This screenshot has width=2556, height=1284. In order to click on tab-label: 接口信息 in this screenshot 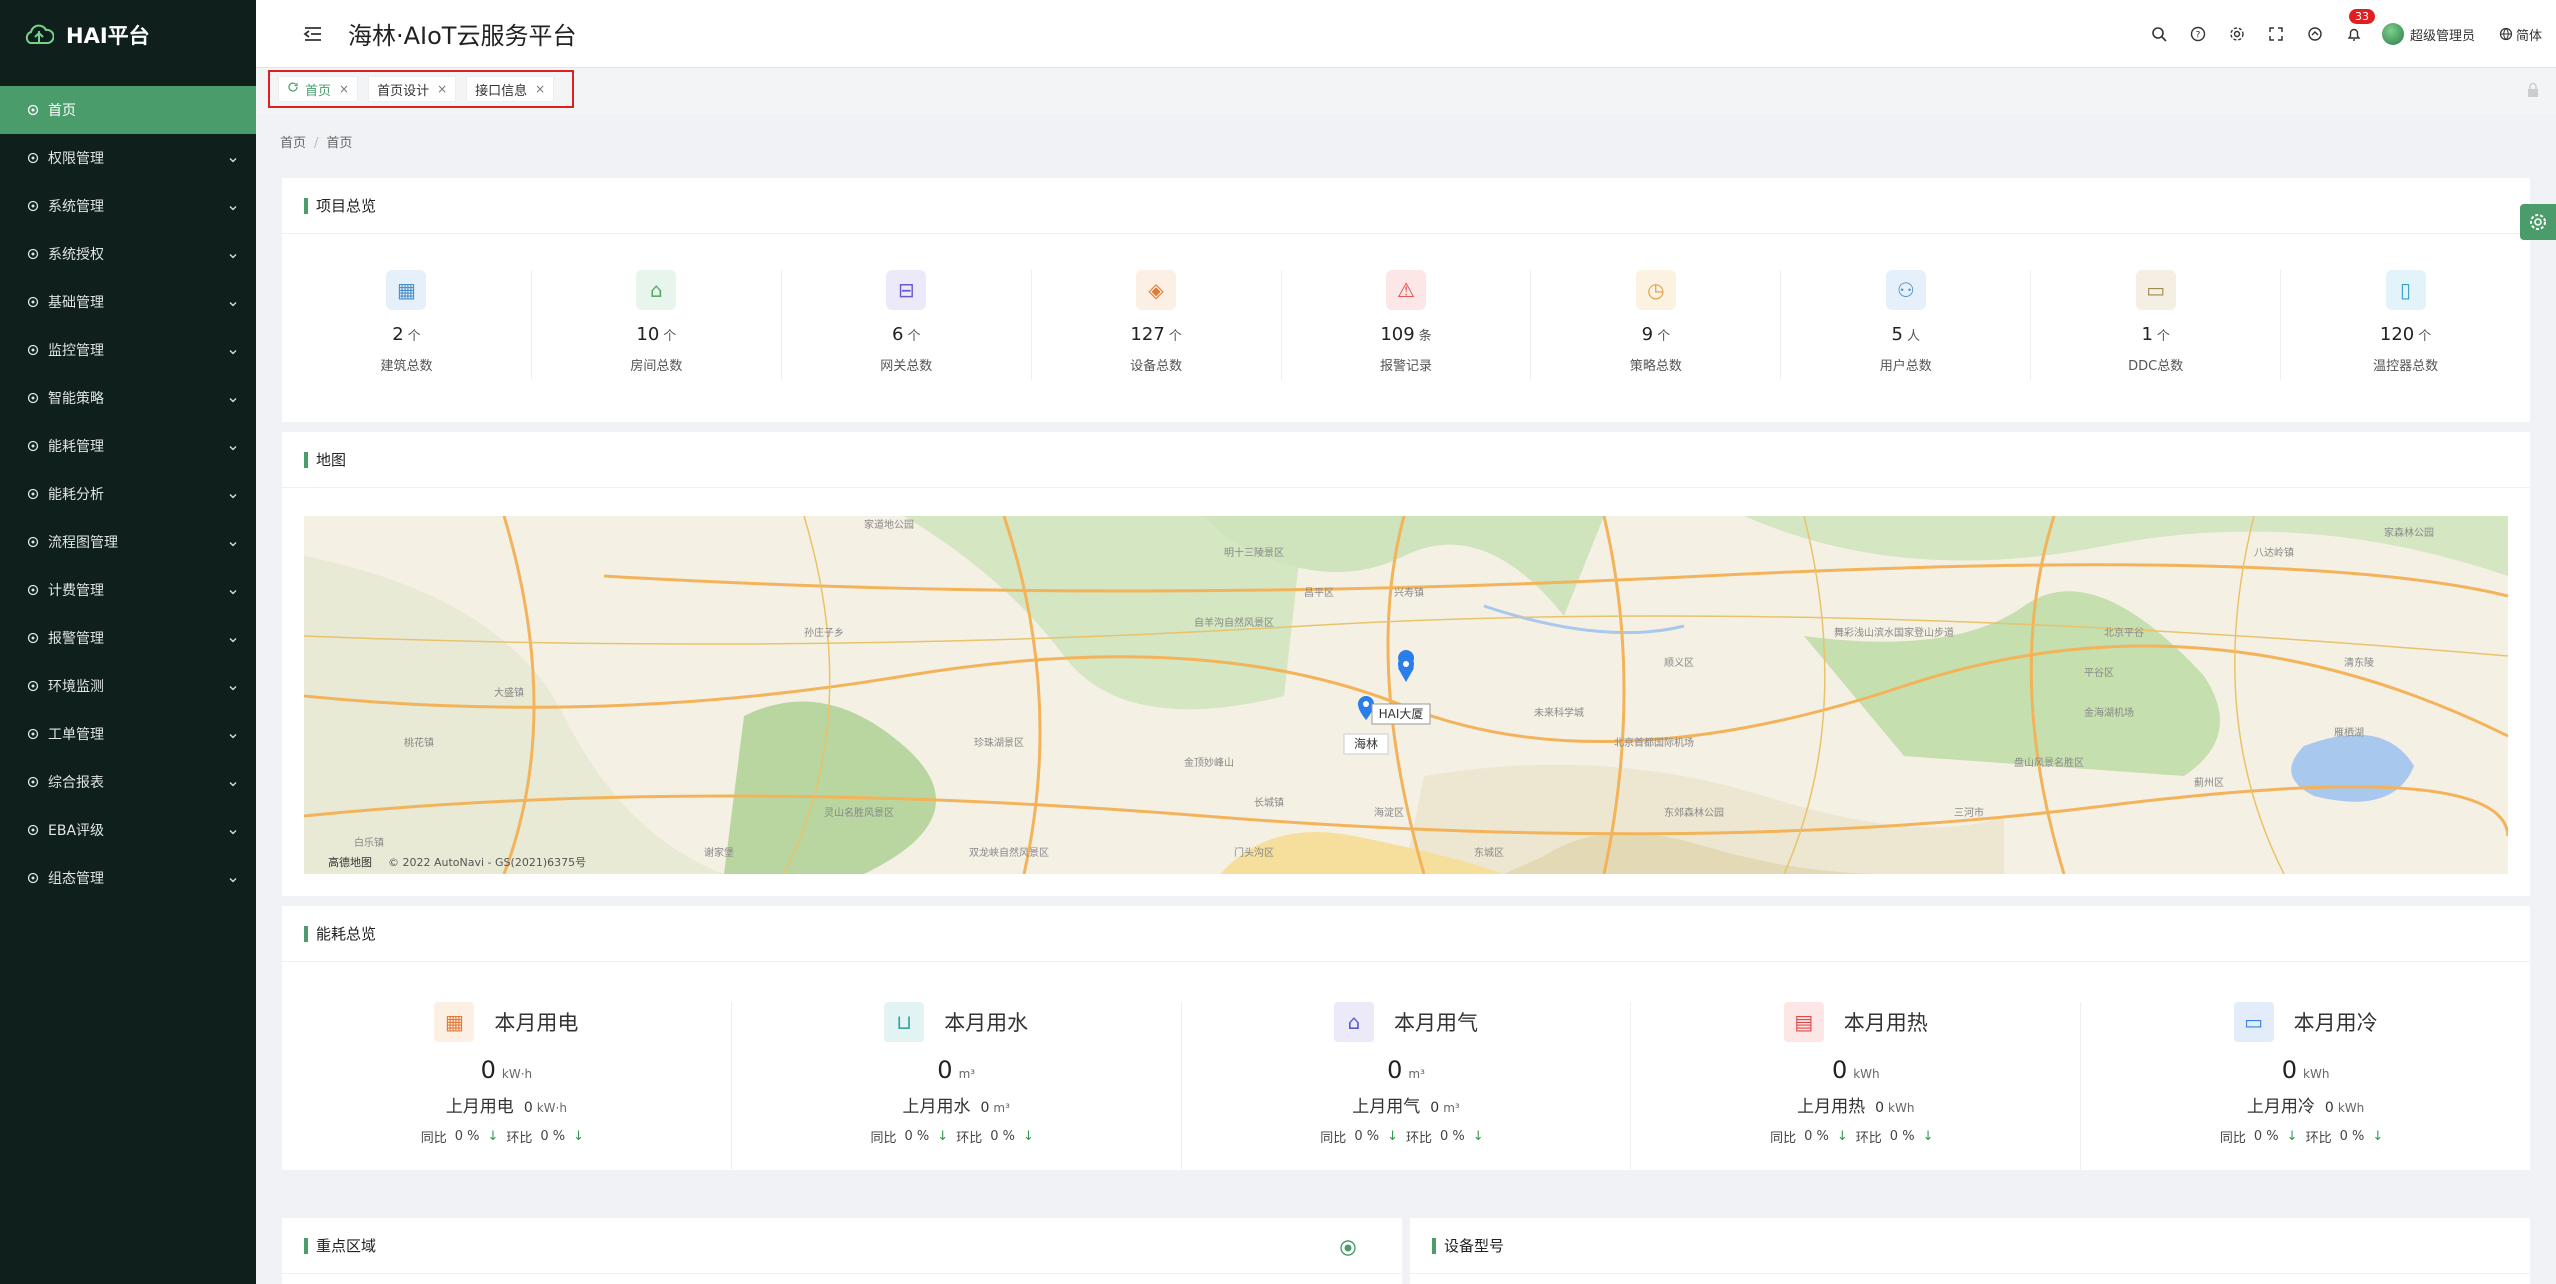, I will do `click(501, 91)`.